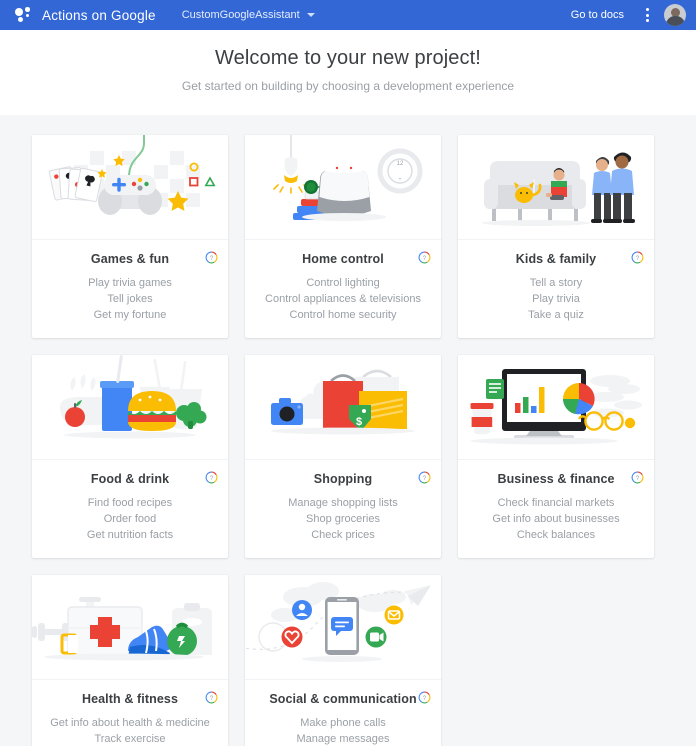 This screenshot has width=696, height=746. I want to click on list-item: Play trivia games, so click(130, 283).